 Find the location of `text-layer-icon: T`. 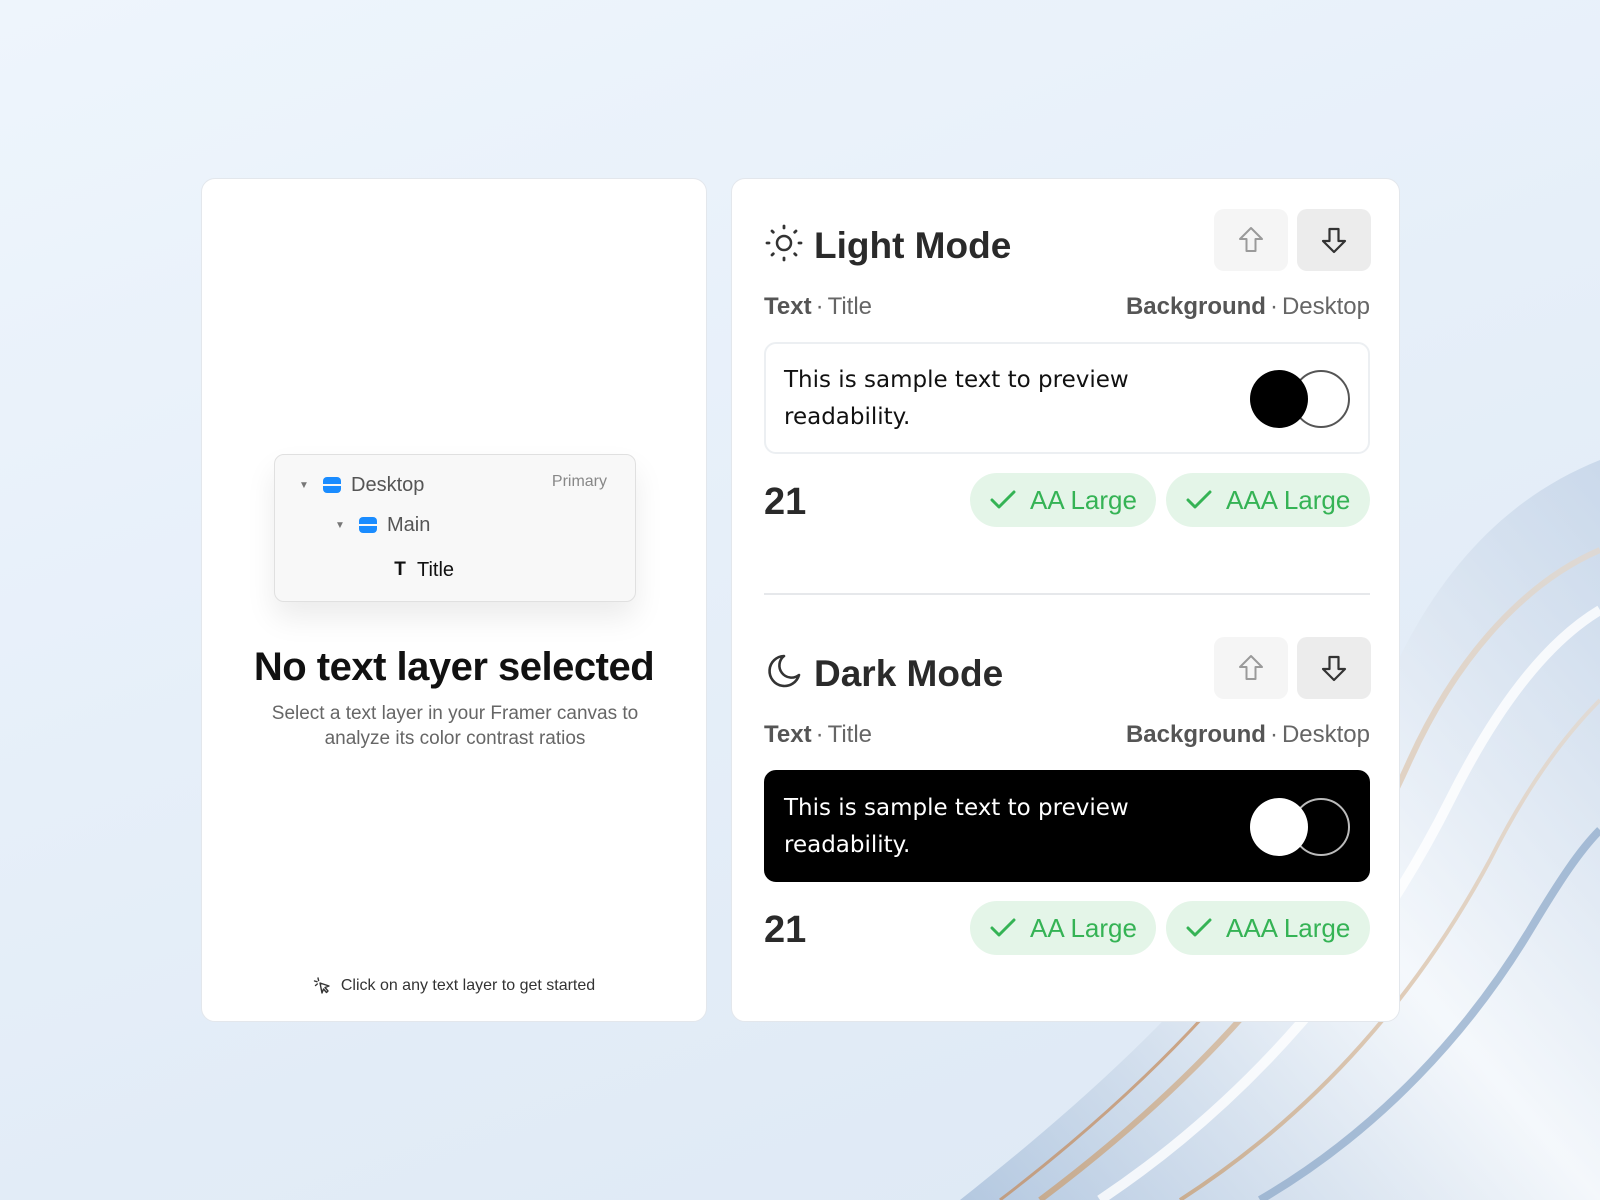

text-layer-icon: T is located at coordinates (400, 569).